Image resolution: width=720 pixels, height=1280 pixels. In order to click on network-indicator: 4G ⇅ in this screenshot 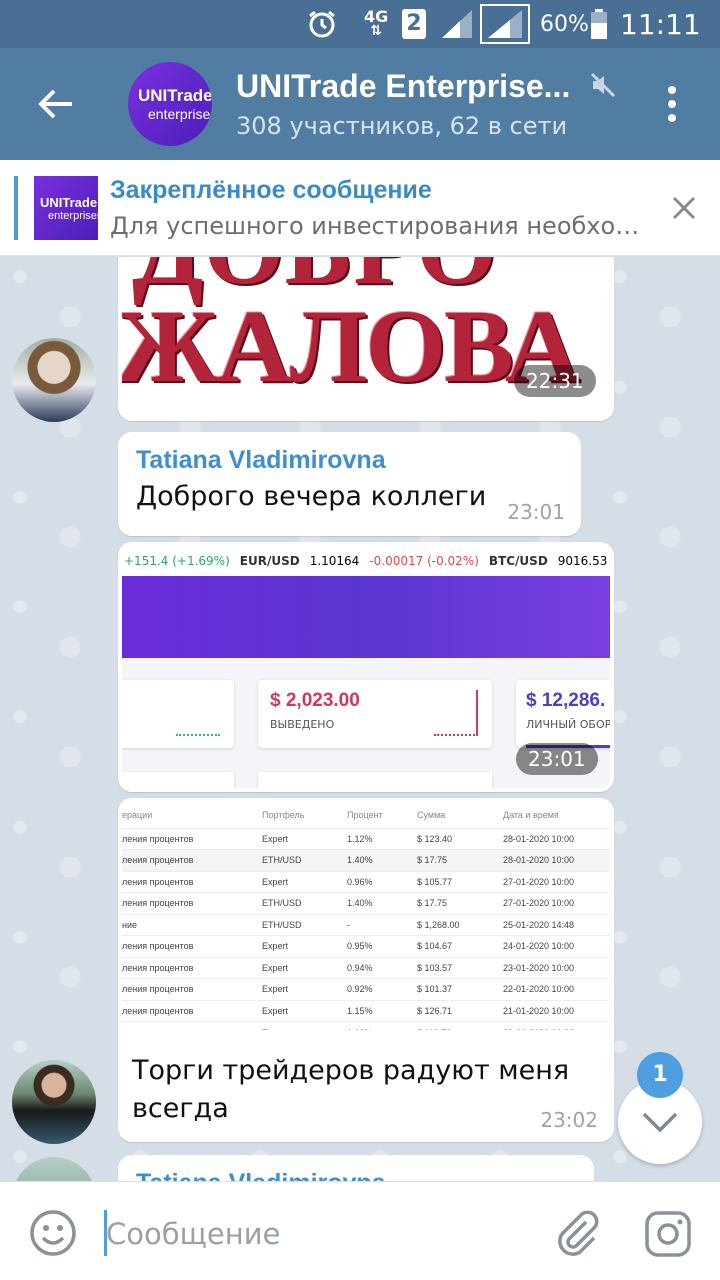, I will do `click(376, 23)`.